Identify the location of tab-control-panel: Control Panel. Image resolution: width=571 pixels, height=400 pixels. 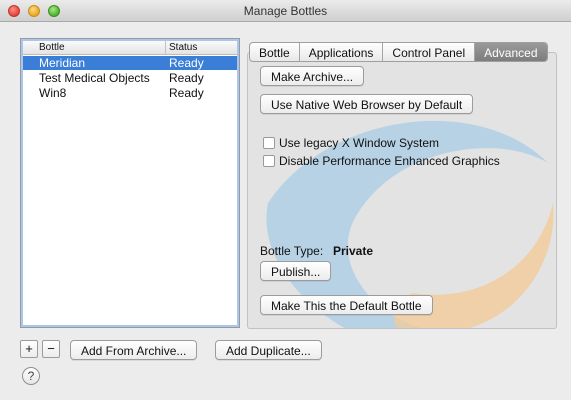
(429, 52).